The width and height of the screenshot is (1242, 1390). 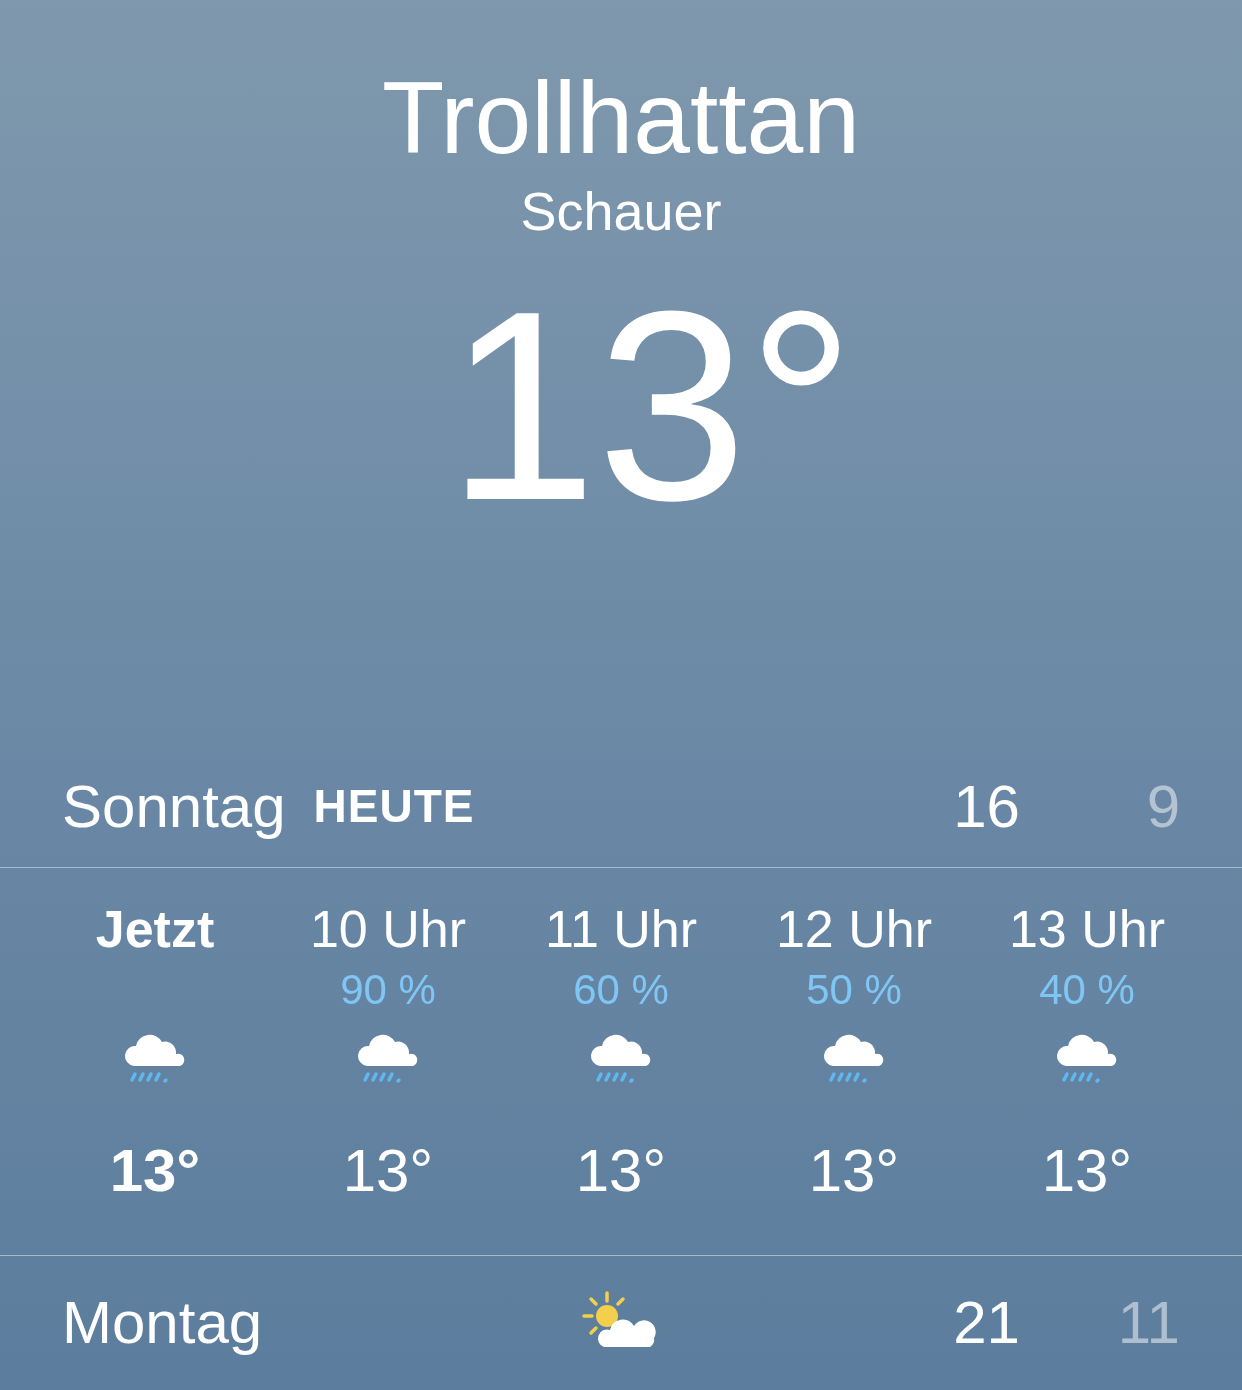 I want to click on hour-label: Jetzt, so click(x=155, y=929).